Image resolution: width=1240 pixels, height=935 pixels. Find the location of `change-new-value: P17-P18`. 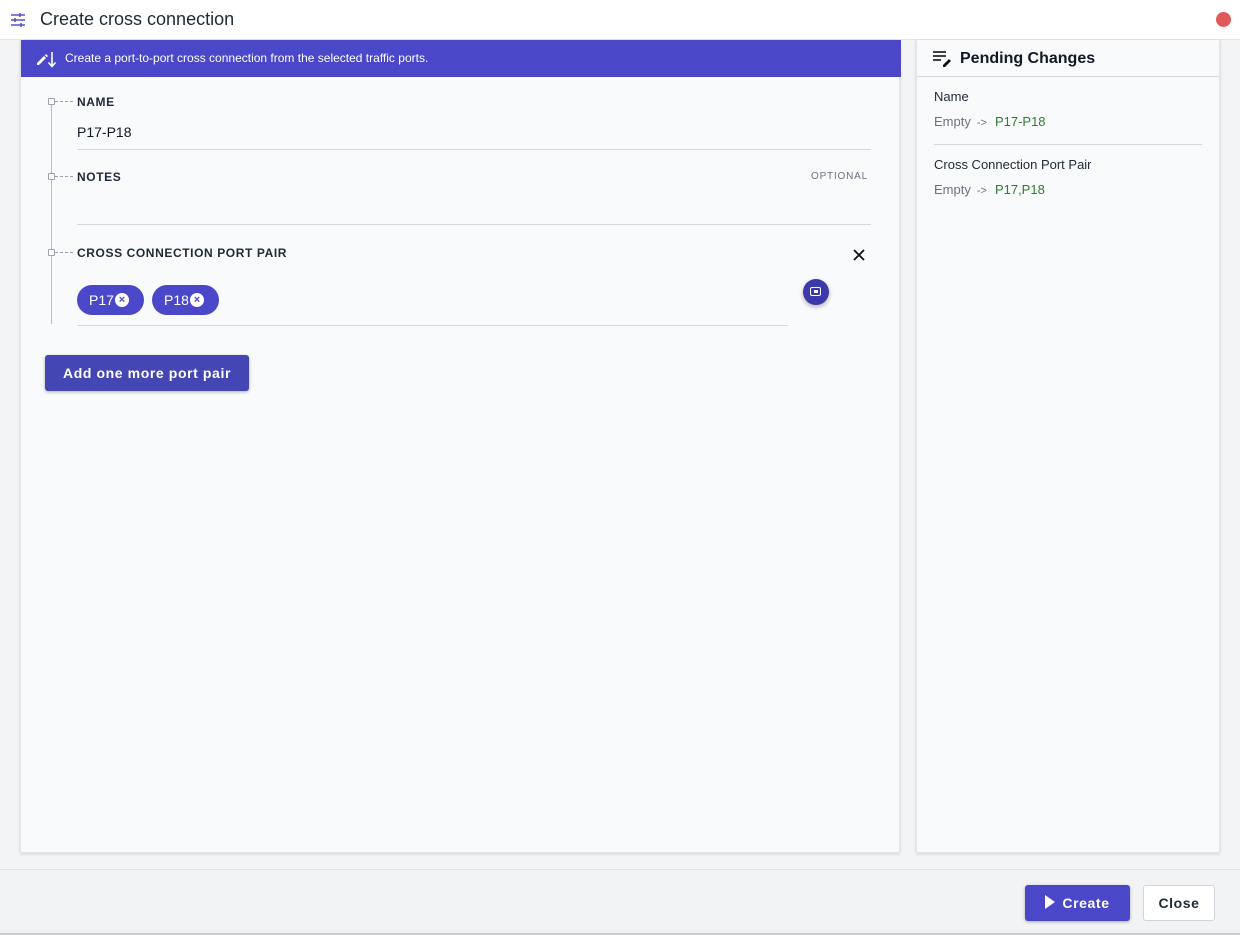

change-new-value: P17-P18 is located at coordinates (1020, 121).